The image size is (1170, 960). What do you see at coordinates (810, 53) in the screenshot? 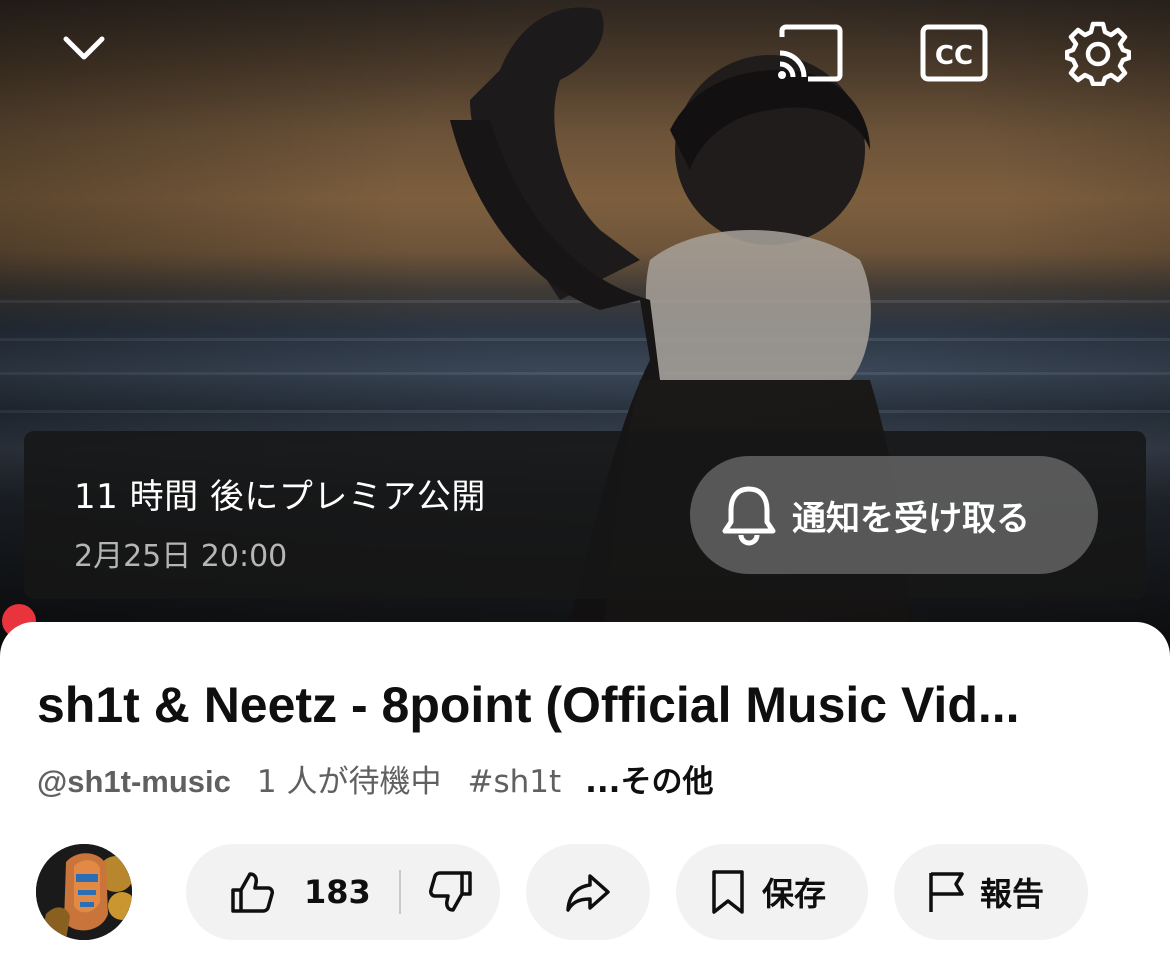
I see `cast-icon` at bounding box center [810, 53].